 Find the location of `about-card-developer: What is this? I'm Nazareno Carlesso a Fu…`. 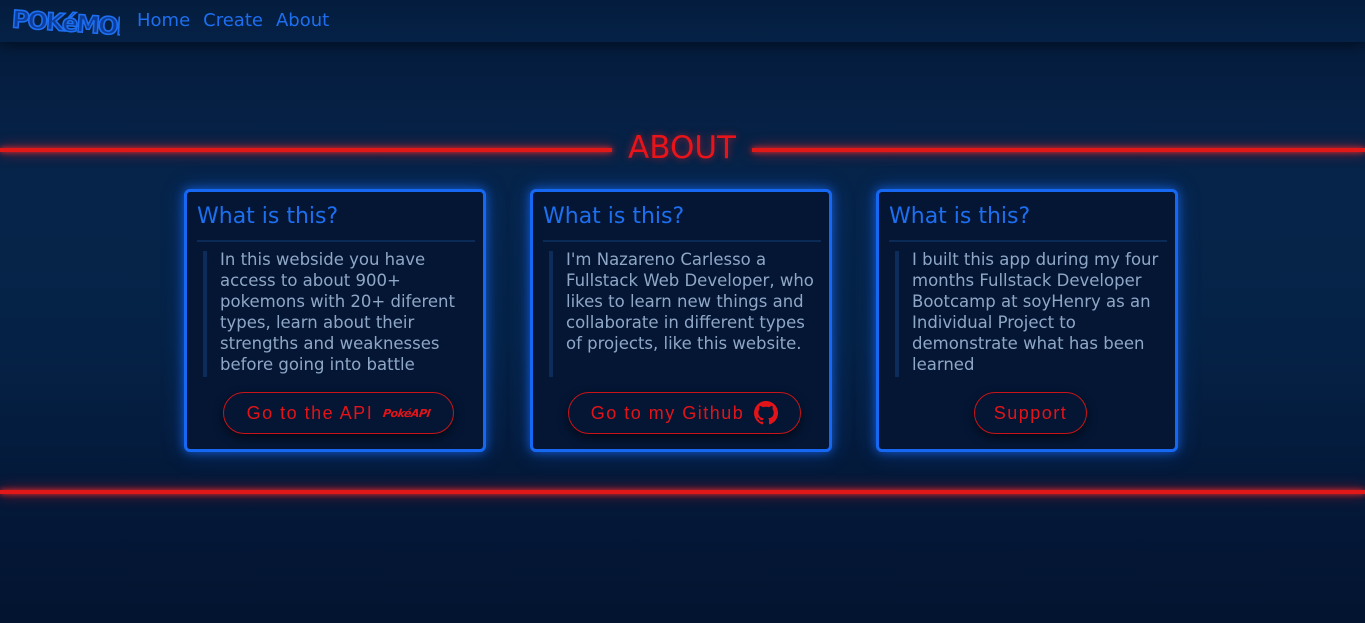

about-card-developer: What is this? I'm Nazareno Carlesso a Fu… is located at coordinates (681, 320).